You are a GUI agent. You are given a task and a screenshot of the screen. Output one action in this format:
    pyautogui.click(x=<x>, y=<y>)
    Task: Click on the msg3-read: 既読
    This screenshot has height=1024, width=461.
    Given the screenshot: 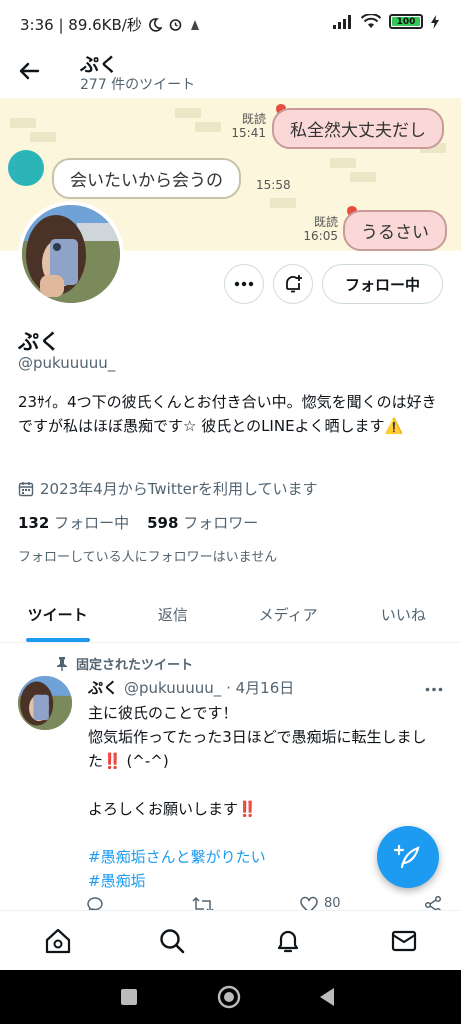 What is the action you would take?
    pyautogui.click(x=325, y=222)
    